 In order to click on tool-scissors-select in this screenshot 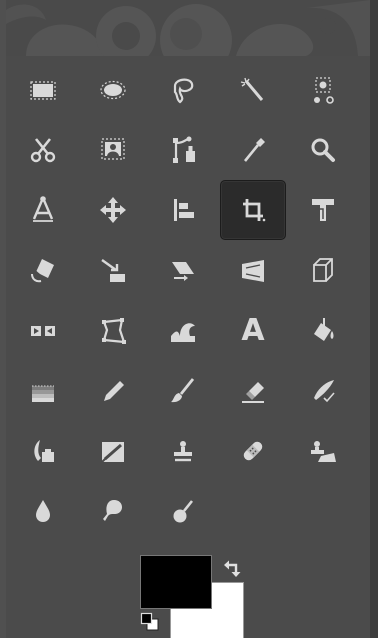, I will do `click(43, 150)`.